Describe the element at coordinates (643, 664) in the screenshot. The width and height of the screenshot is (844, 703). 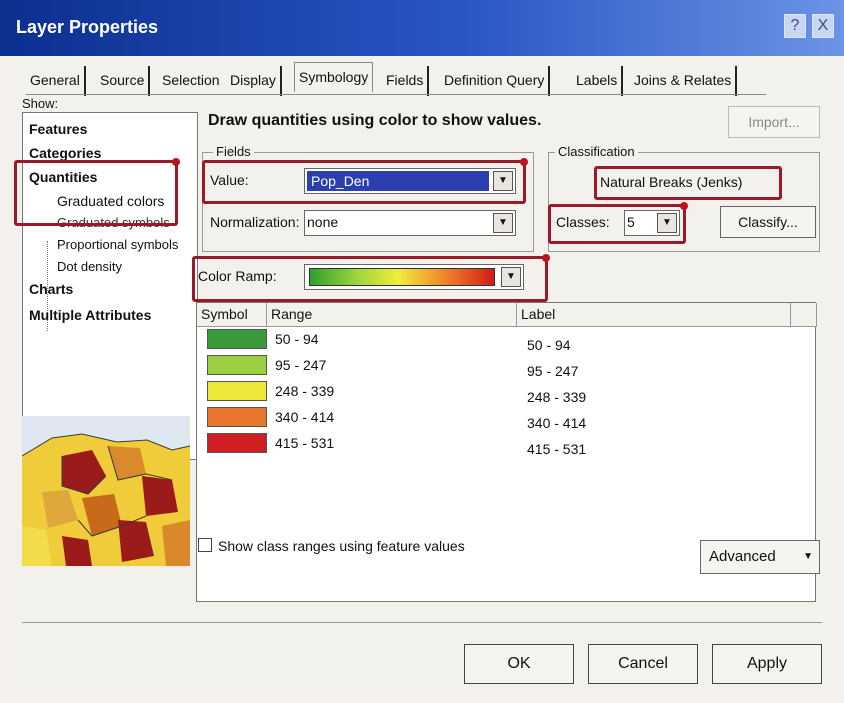
I see `cancel-button: Cancel` at that location.